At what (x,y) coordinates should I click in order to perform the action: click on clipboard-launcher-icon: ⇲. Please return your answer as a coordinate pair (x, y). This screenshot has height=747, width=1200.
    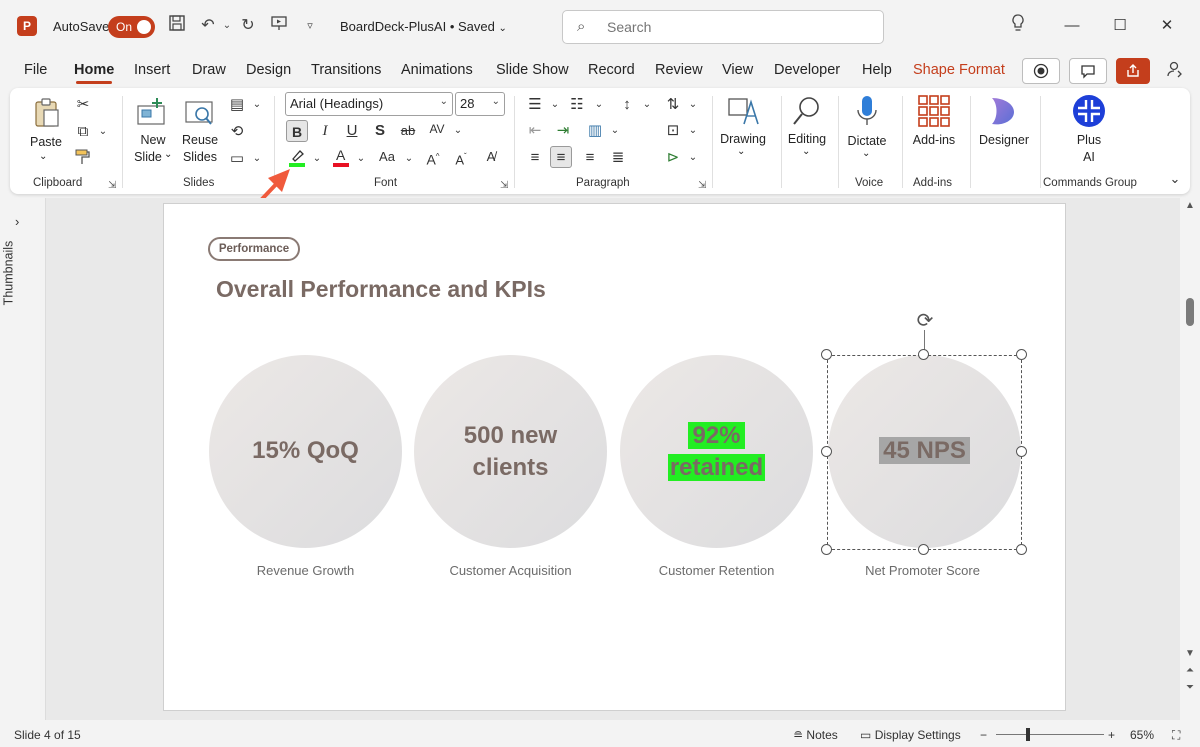
    Looking at the image, I should click on (112, 185).